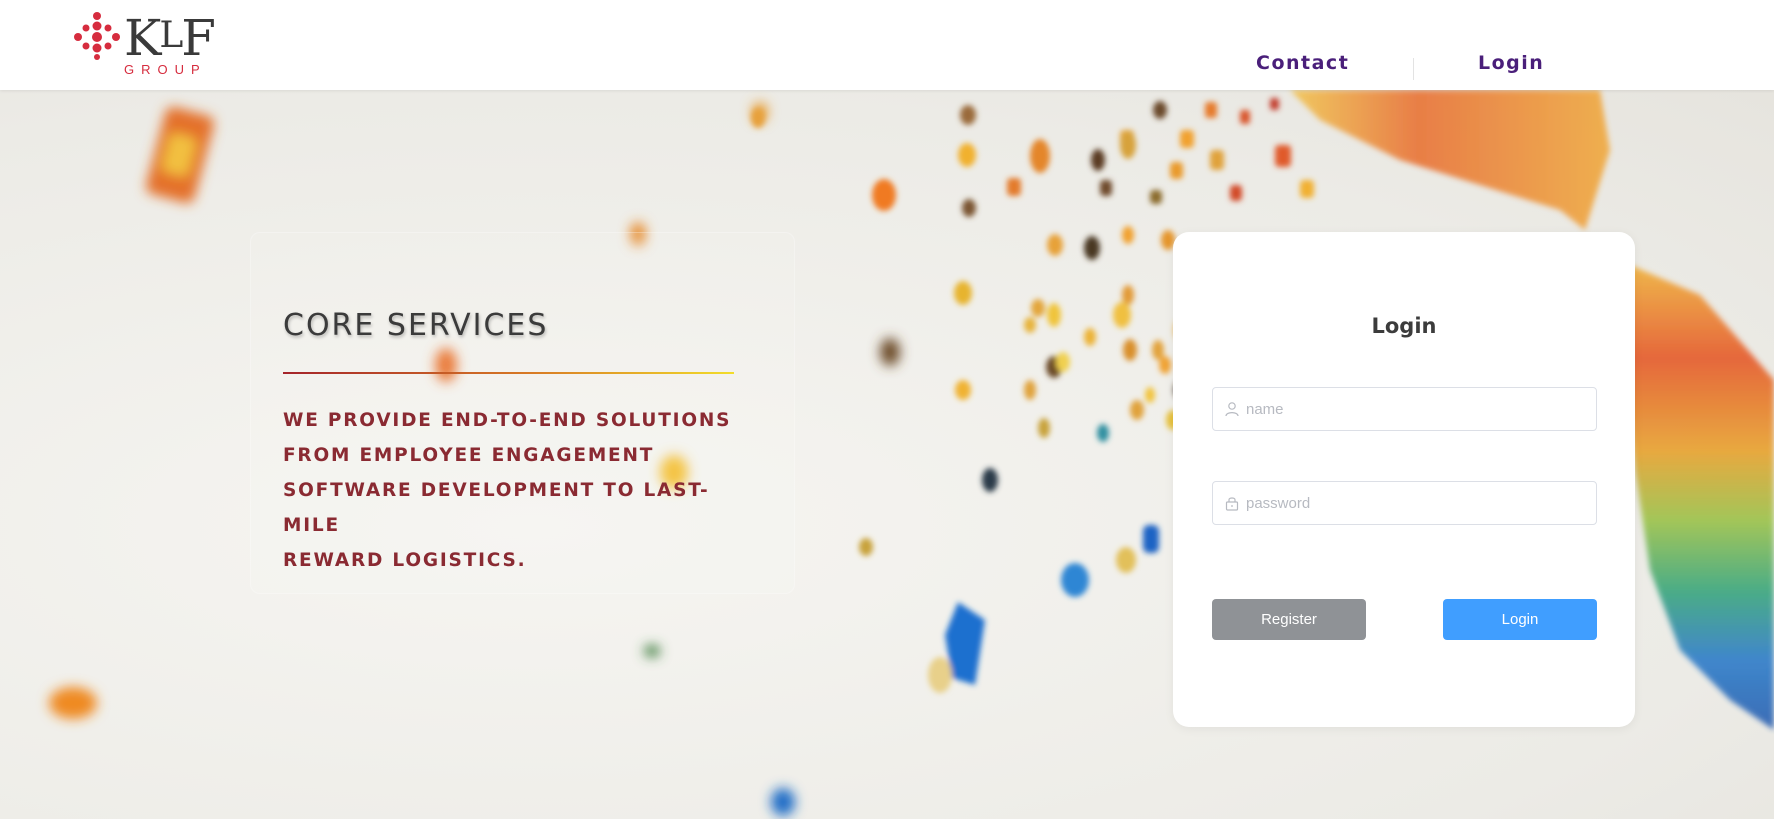 This screenshot has width=1774, height=819. I want to click on password-input, so click(1416, 503).